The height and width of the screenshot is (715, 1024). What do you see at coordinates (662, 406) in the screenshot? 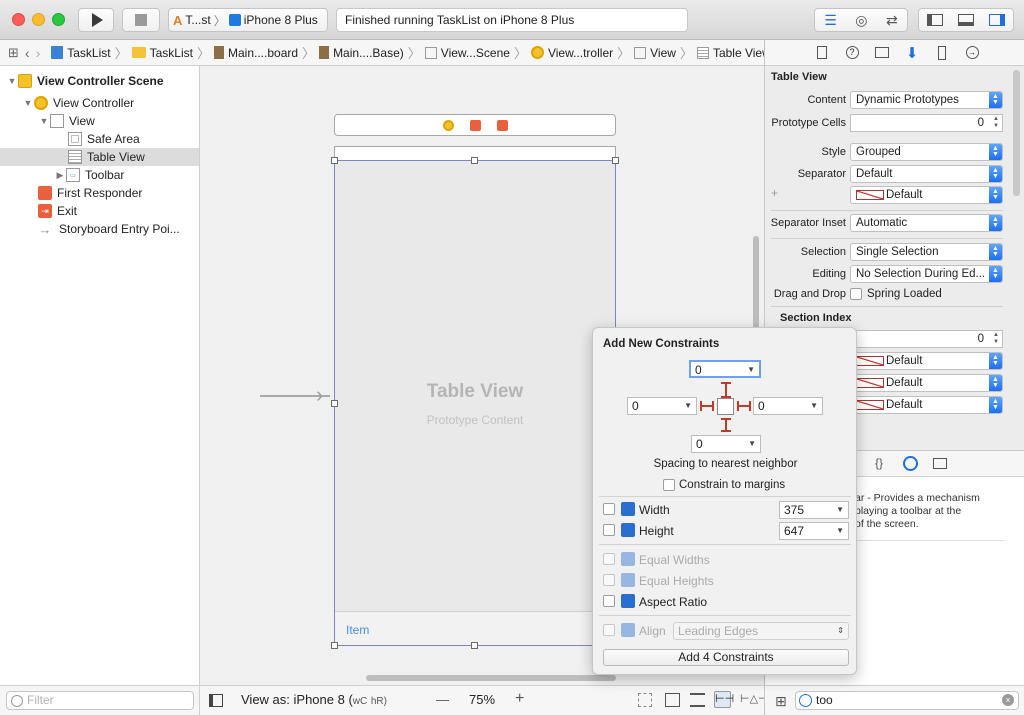
I see `left-spacing-field: 0 ▼` at bounding box center [662, 406].